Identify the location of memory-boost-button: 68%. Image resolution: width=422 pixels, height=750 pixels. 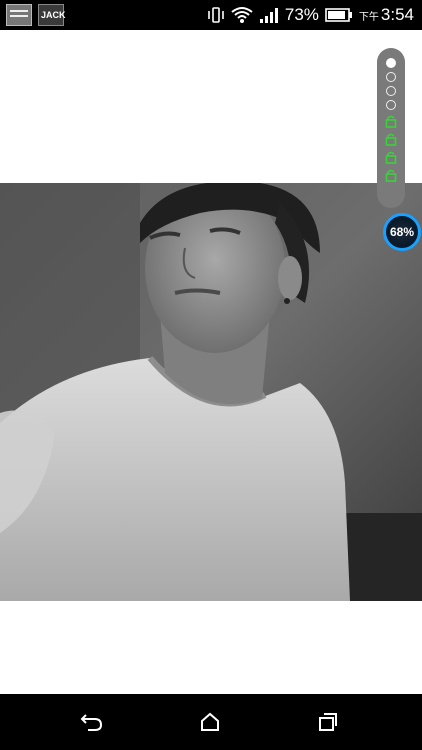
(402, 232).